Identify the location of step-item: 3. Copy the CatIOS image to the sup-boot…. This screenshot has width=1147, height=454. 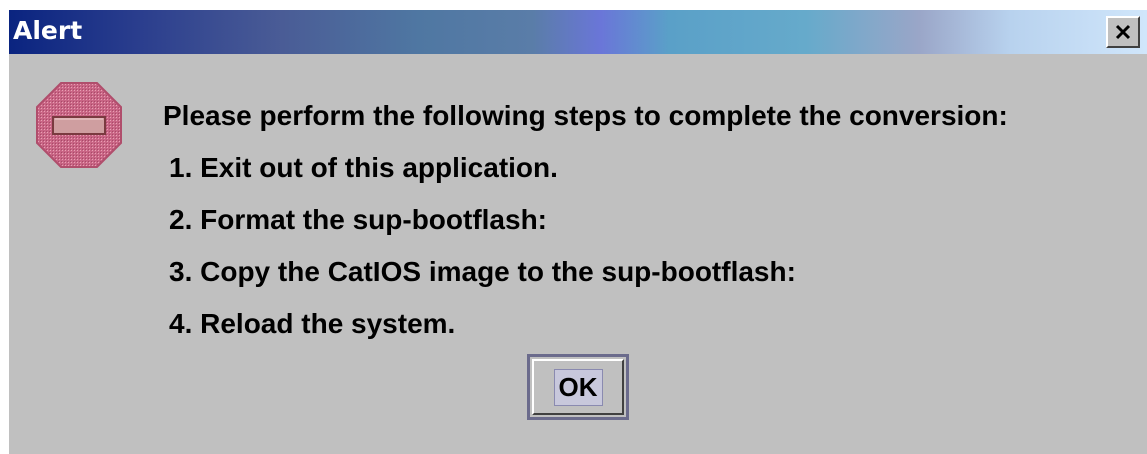
(482, 271).